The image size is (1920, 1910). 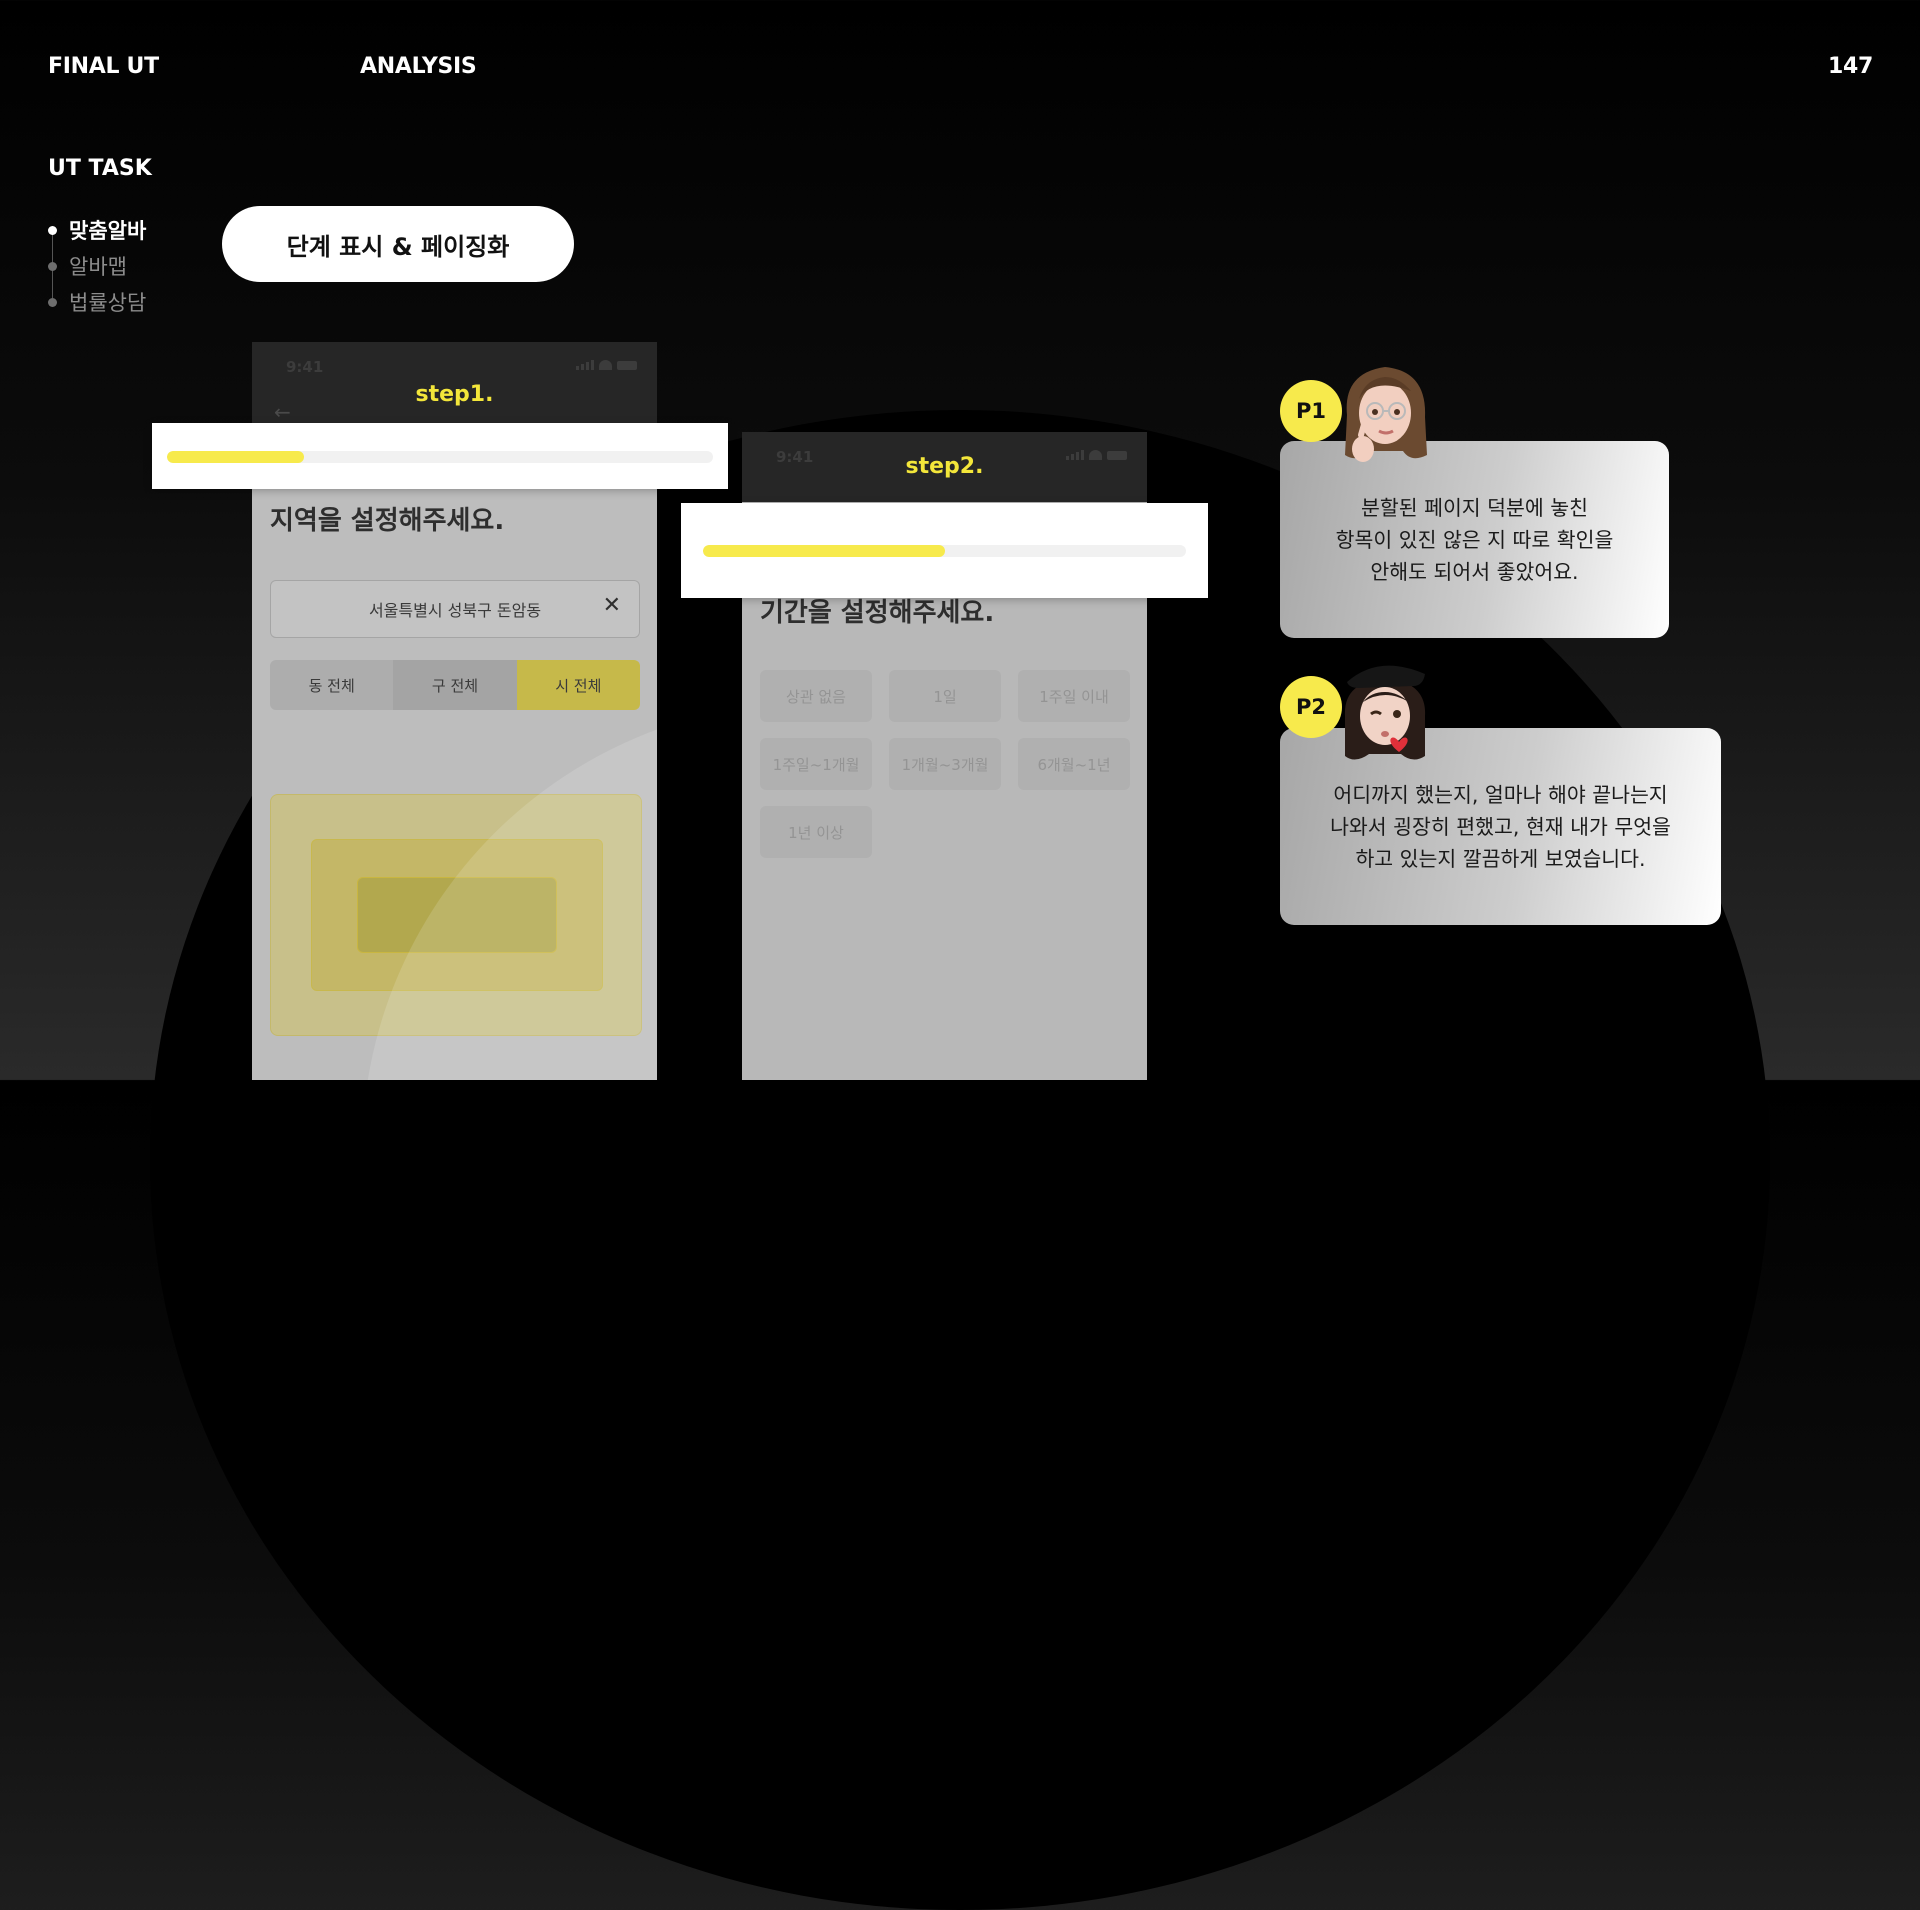 I want to click on period-chip: 상관 없음, so click(x=816, y=696).